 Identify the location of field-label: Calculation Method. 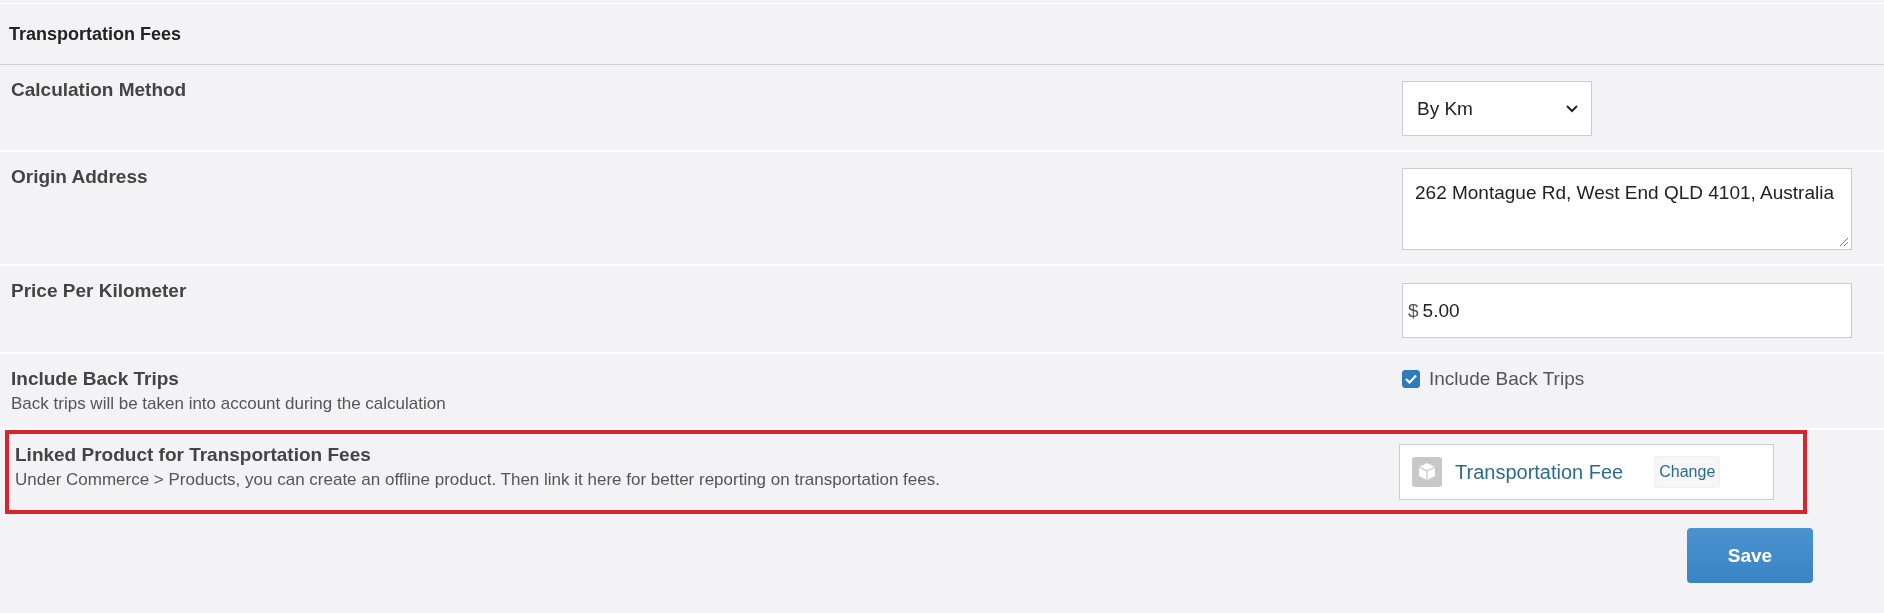
(99, 90).